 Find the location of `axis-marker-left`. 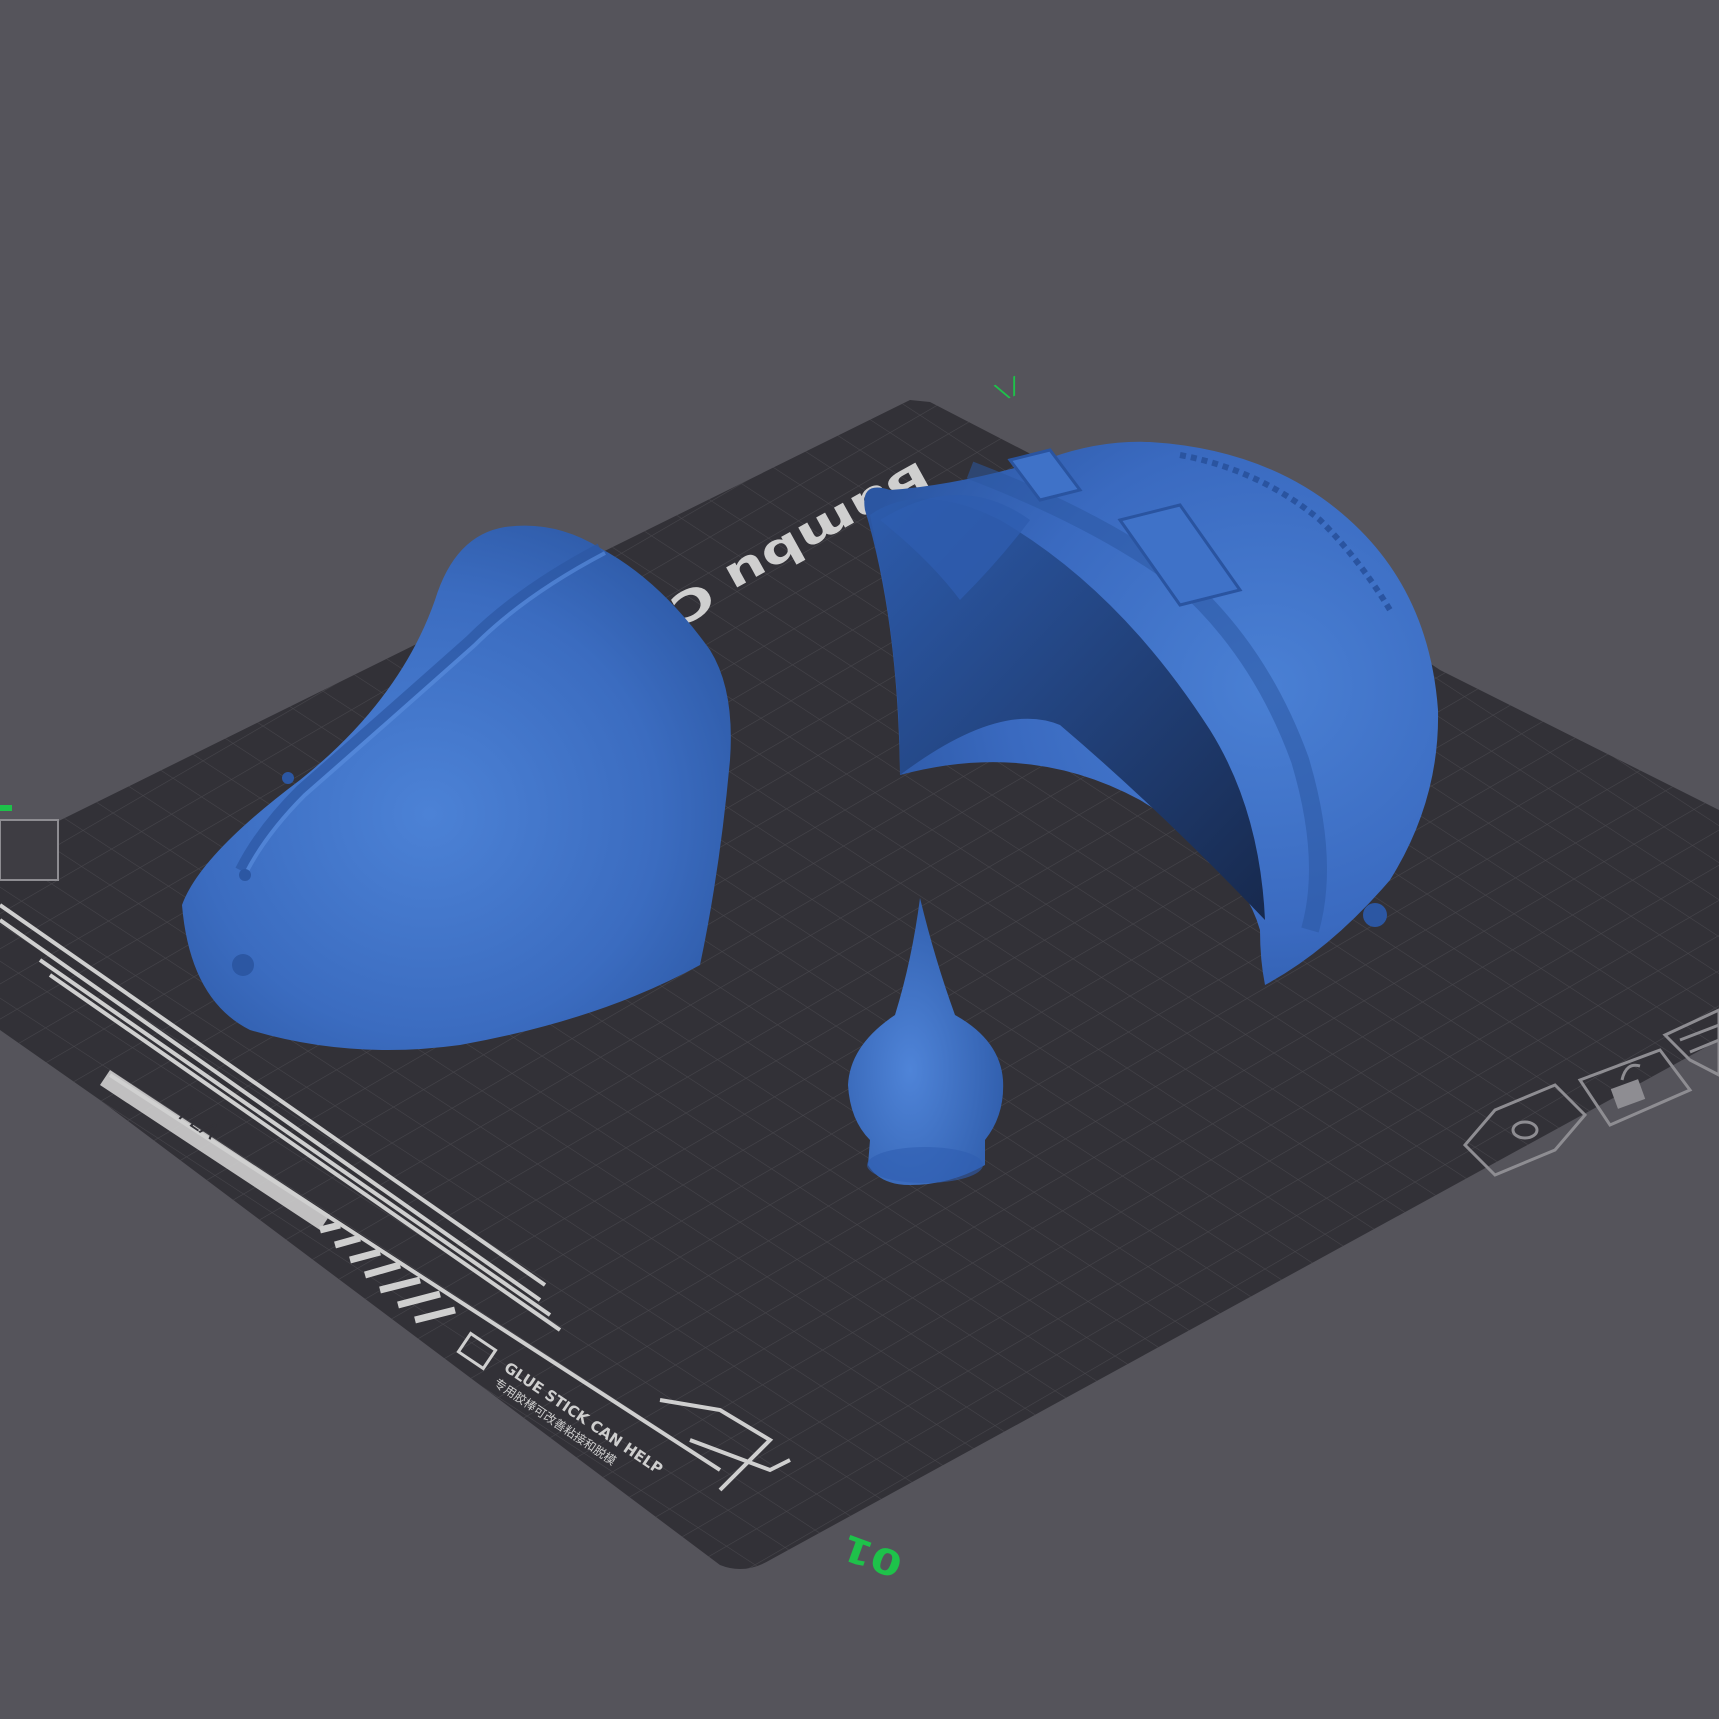

axis-marker-left is located at coordinates (6, 808).